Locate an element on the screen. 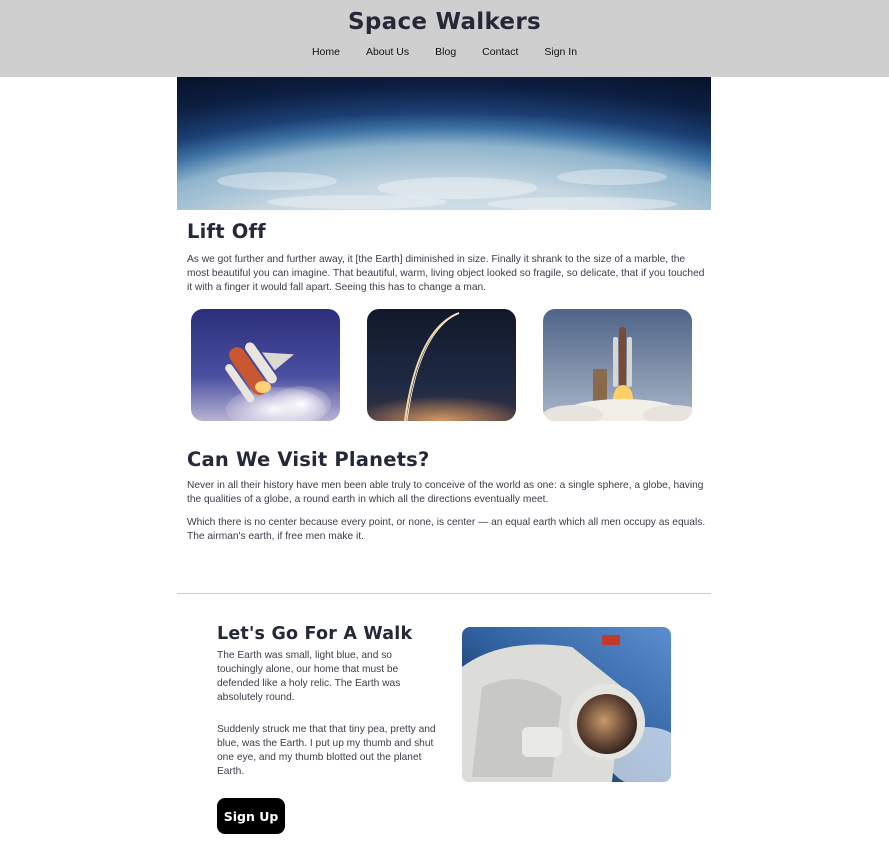 Image resolution: width=889 pixels, height=847 pixels. shuttle-image is located at coordinates (265, 365).